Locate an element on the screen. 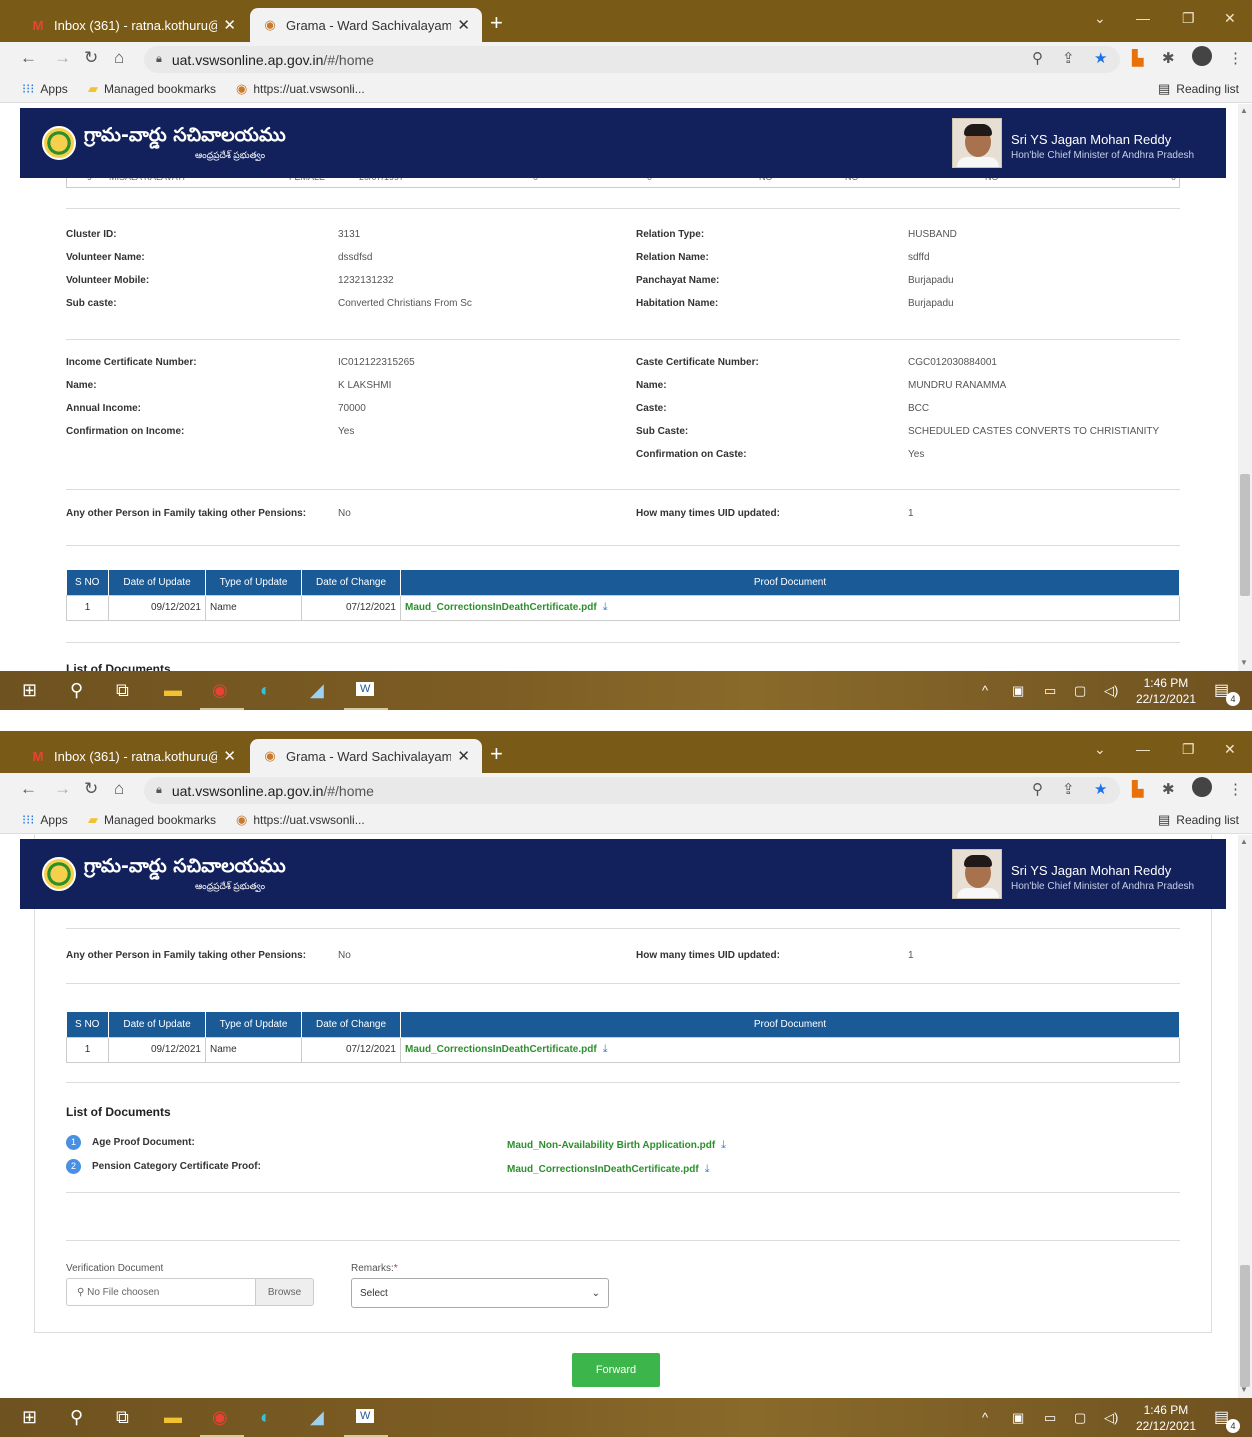 The width and height of the screenshot is (1252, 1437). pension-category-link: Maud_CorrectionsInDeathCertificate.pdf is located at coordinates (603, 1169).